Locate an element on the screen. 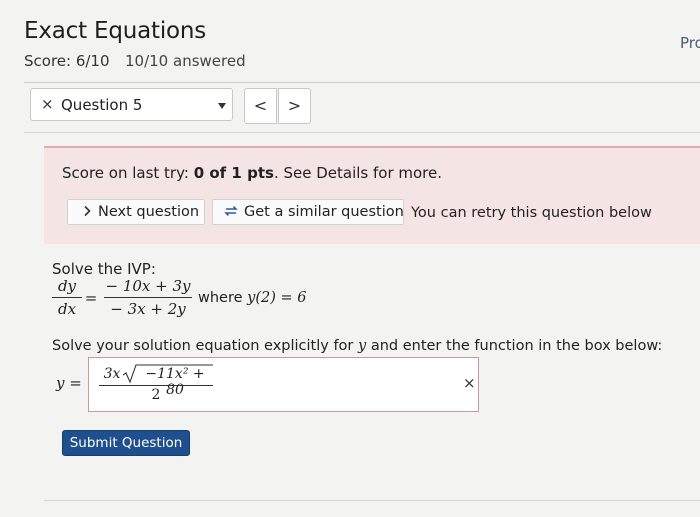 Image resolution: width=700 pixels, height=517 pixels. answer-denominator: 2 is located at coordinates (156, 395).